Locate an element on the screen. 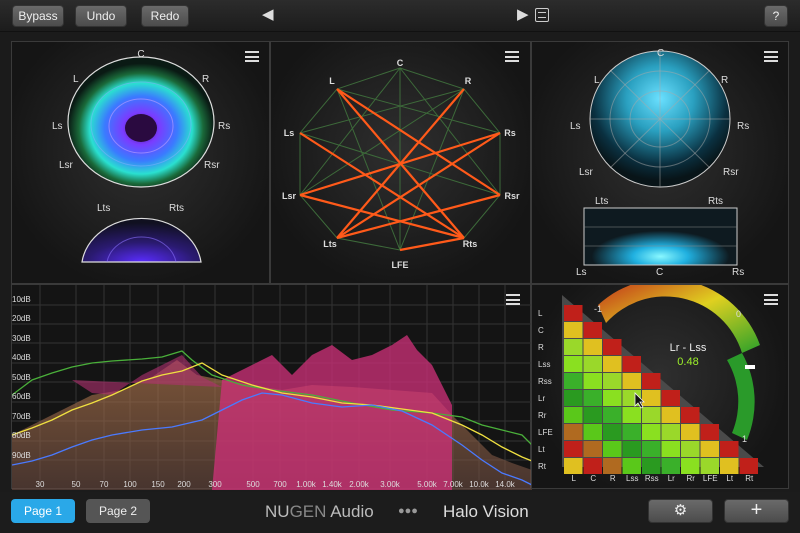  scale-mid-label: 0 is located at coordinates (738, 314).